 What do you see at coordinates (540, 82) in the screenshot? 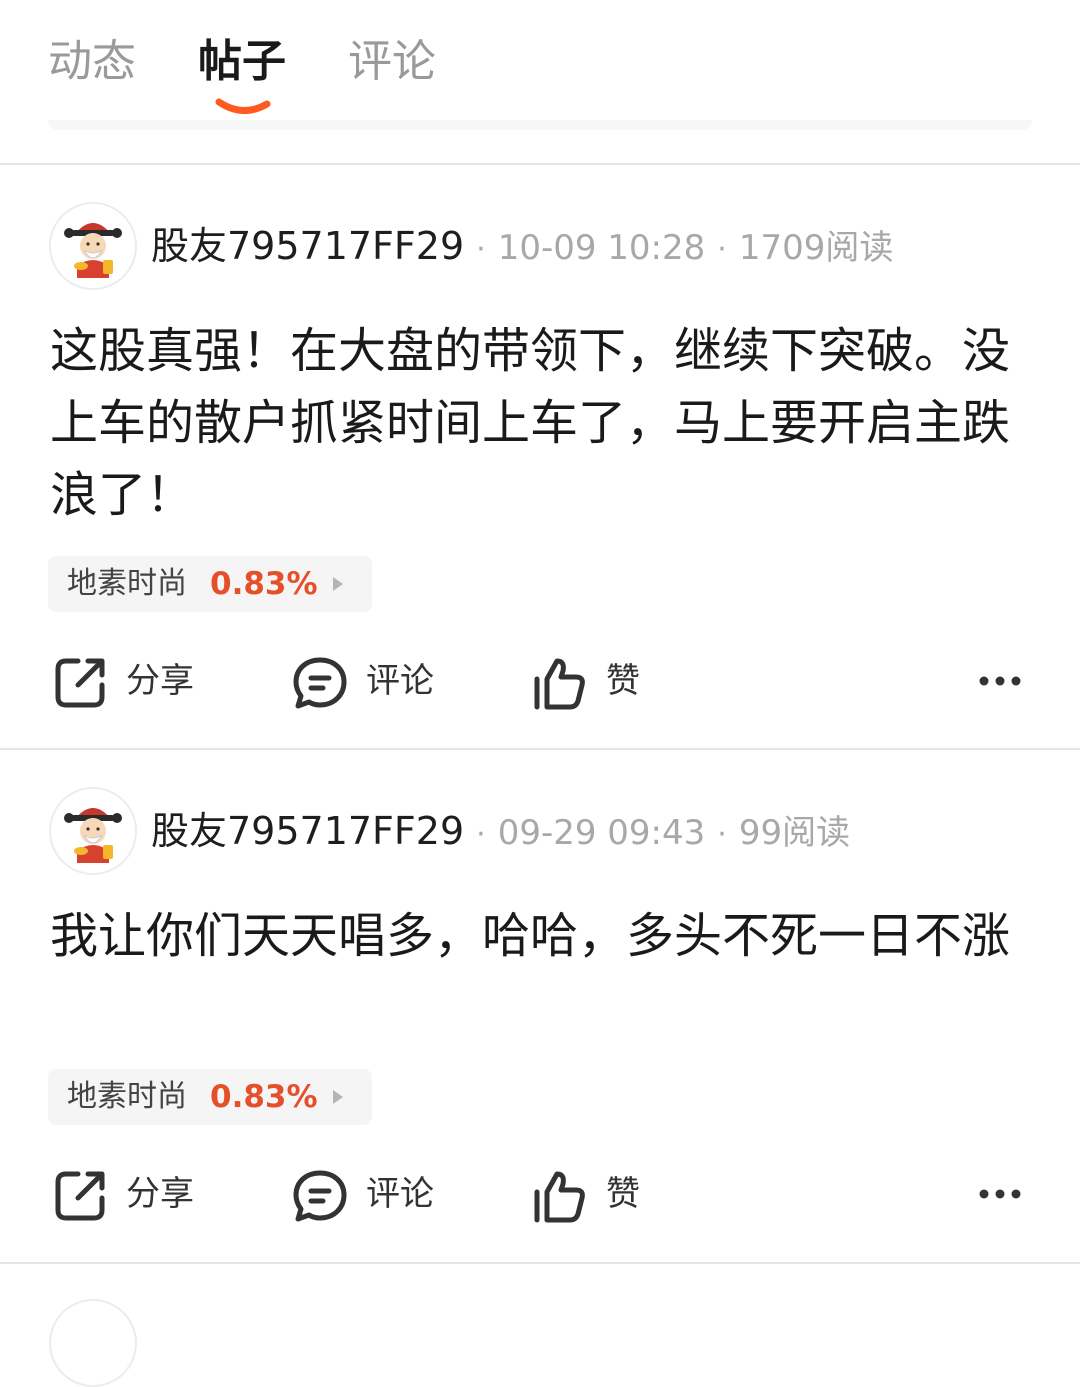
I see `tab-bar: 动态 帖子 评论` at bounding box center [540, 82].